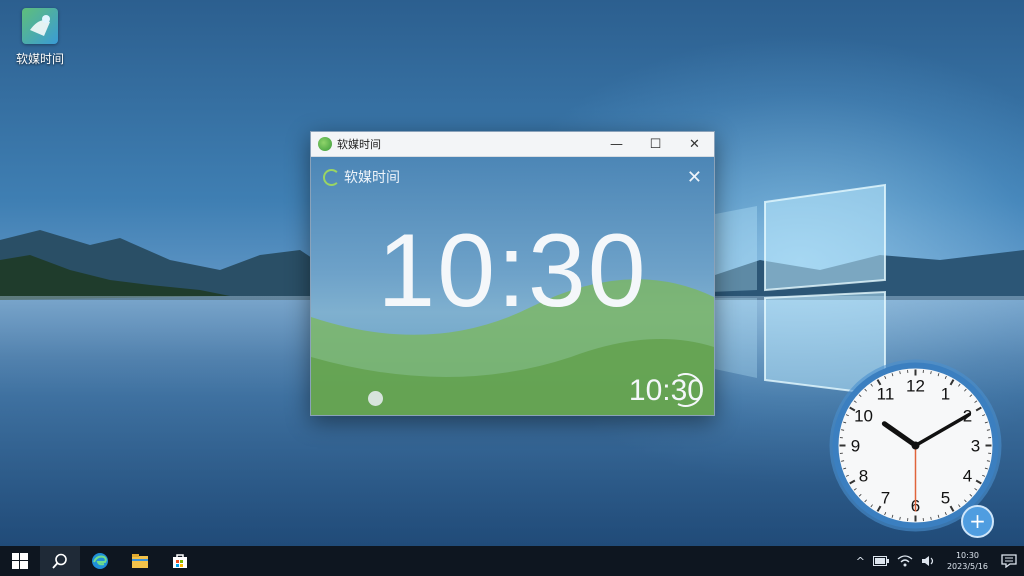 The width and height of the screenshot is (1024, 576). I want to click on search-icon, so click(59, 561).